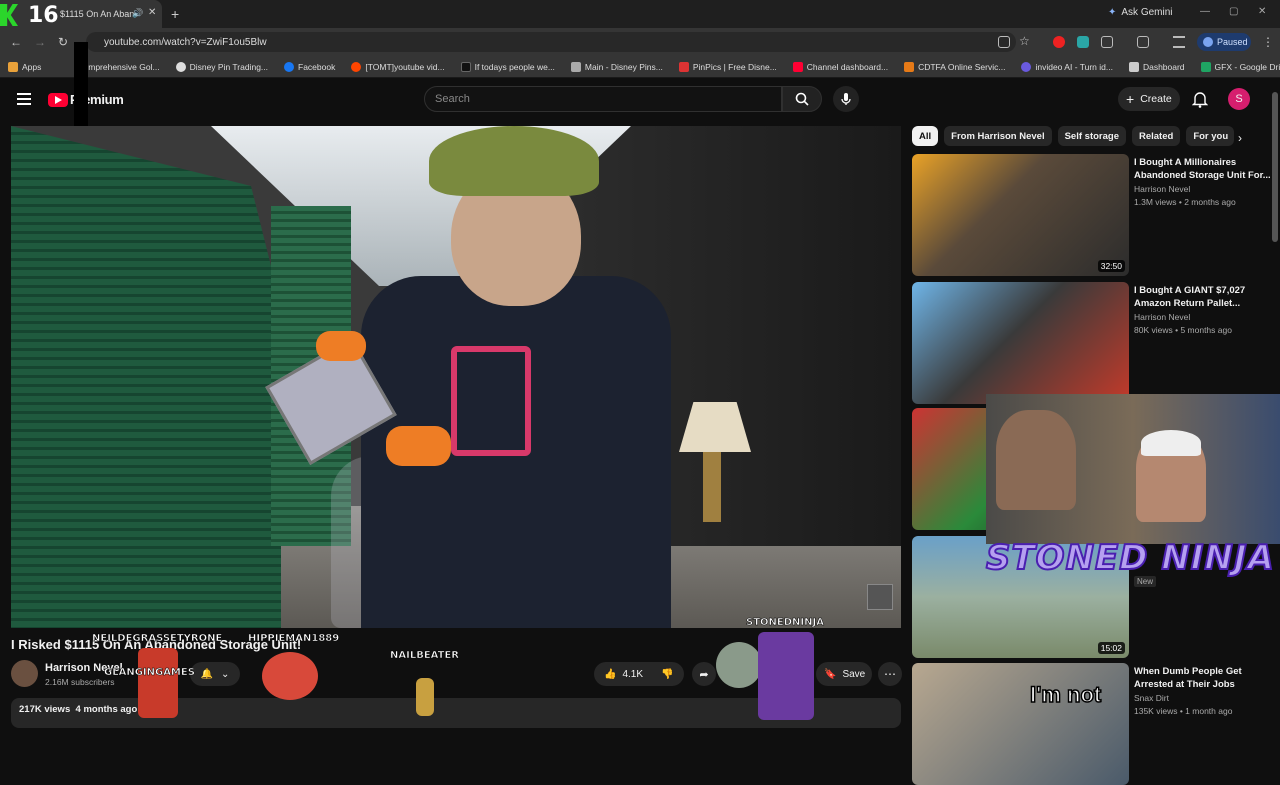  Describe the element at coordinates (24, 99) in the screenshot. I see `menu-hamburger-icon` at that location.